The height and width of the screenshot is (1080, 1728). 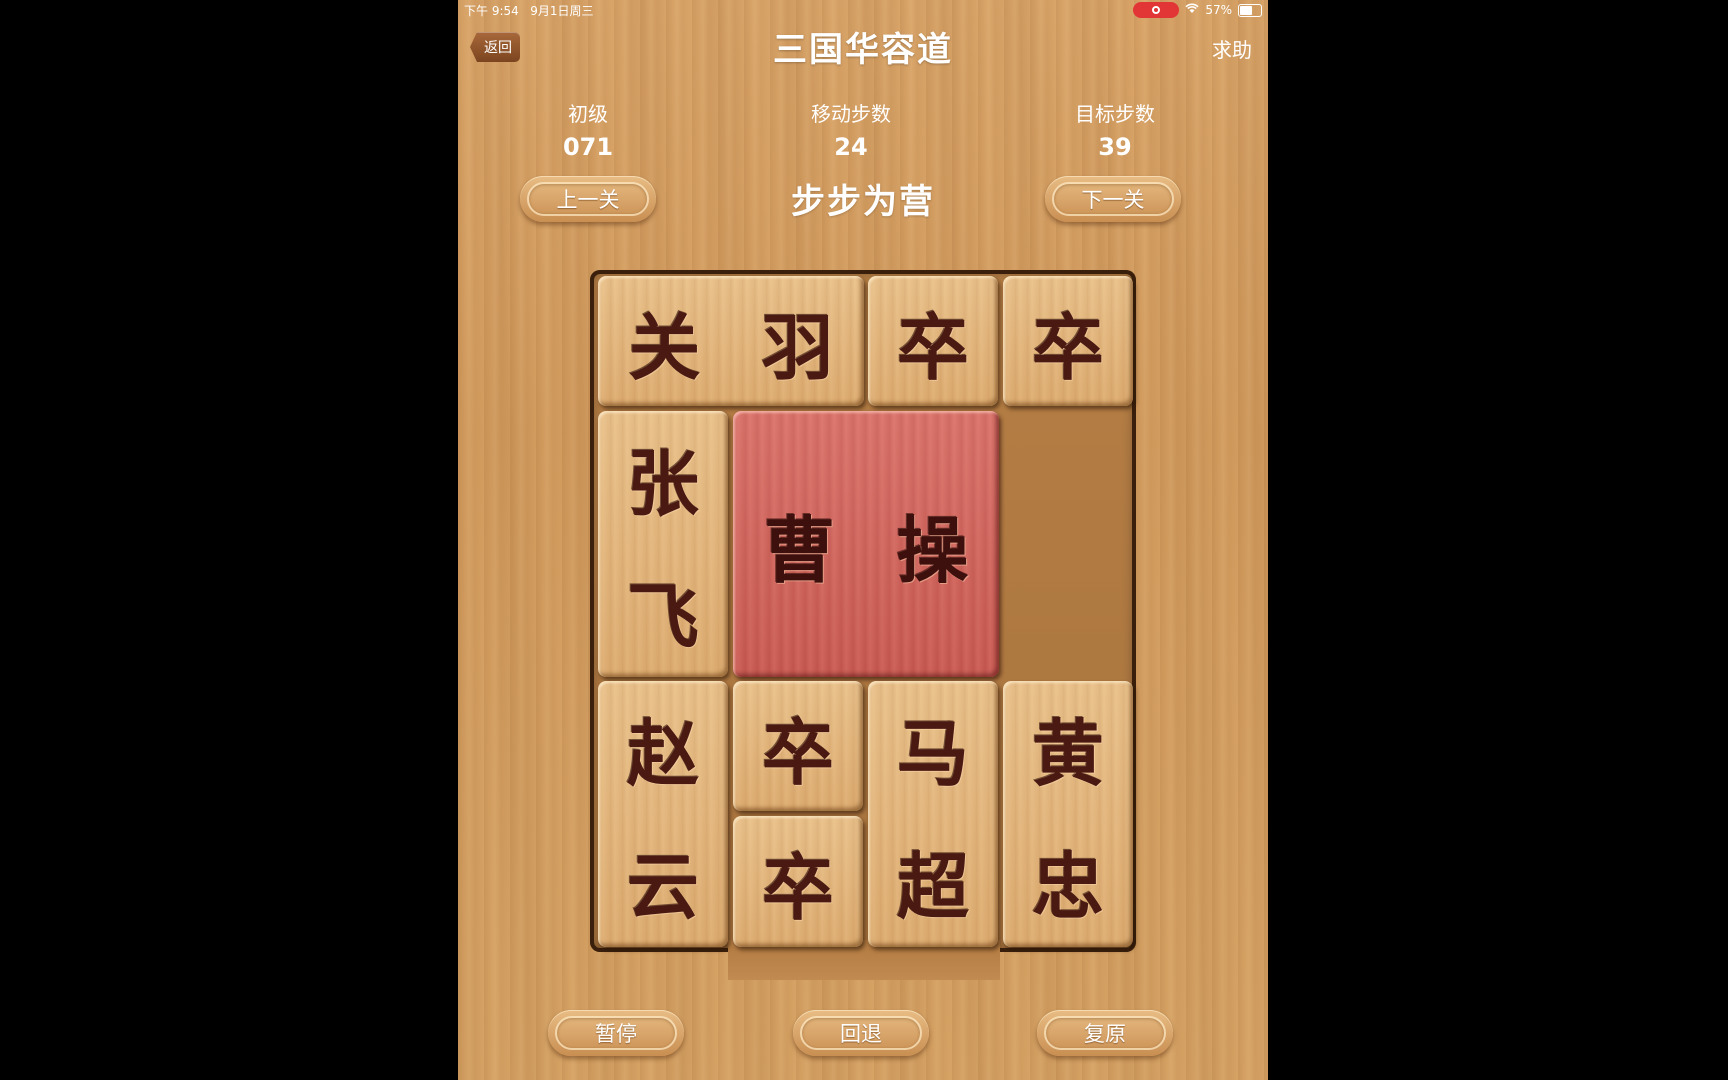 What do you see at coordinates (932, 886) in the screenshot?
I see `piece-char: 超` at bounding box center [932, 886].